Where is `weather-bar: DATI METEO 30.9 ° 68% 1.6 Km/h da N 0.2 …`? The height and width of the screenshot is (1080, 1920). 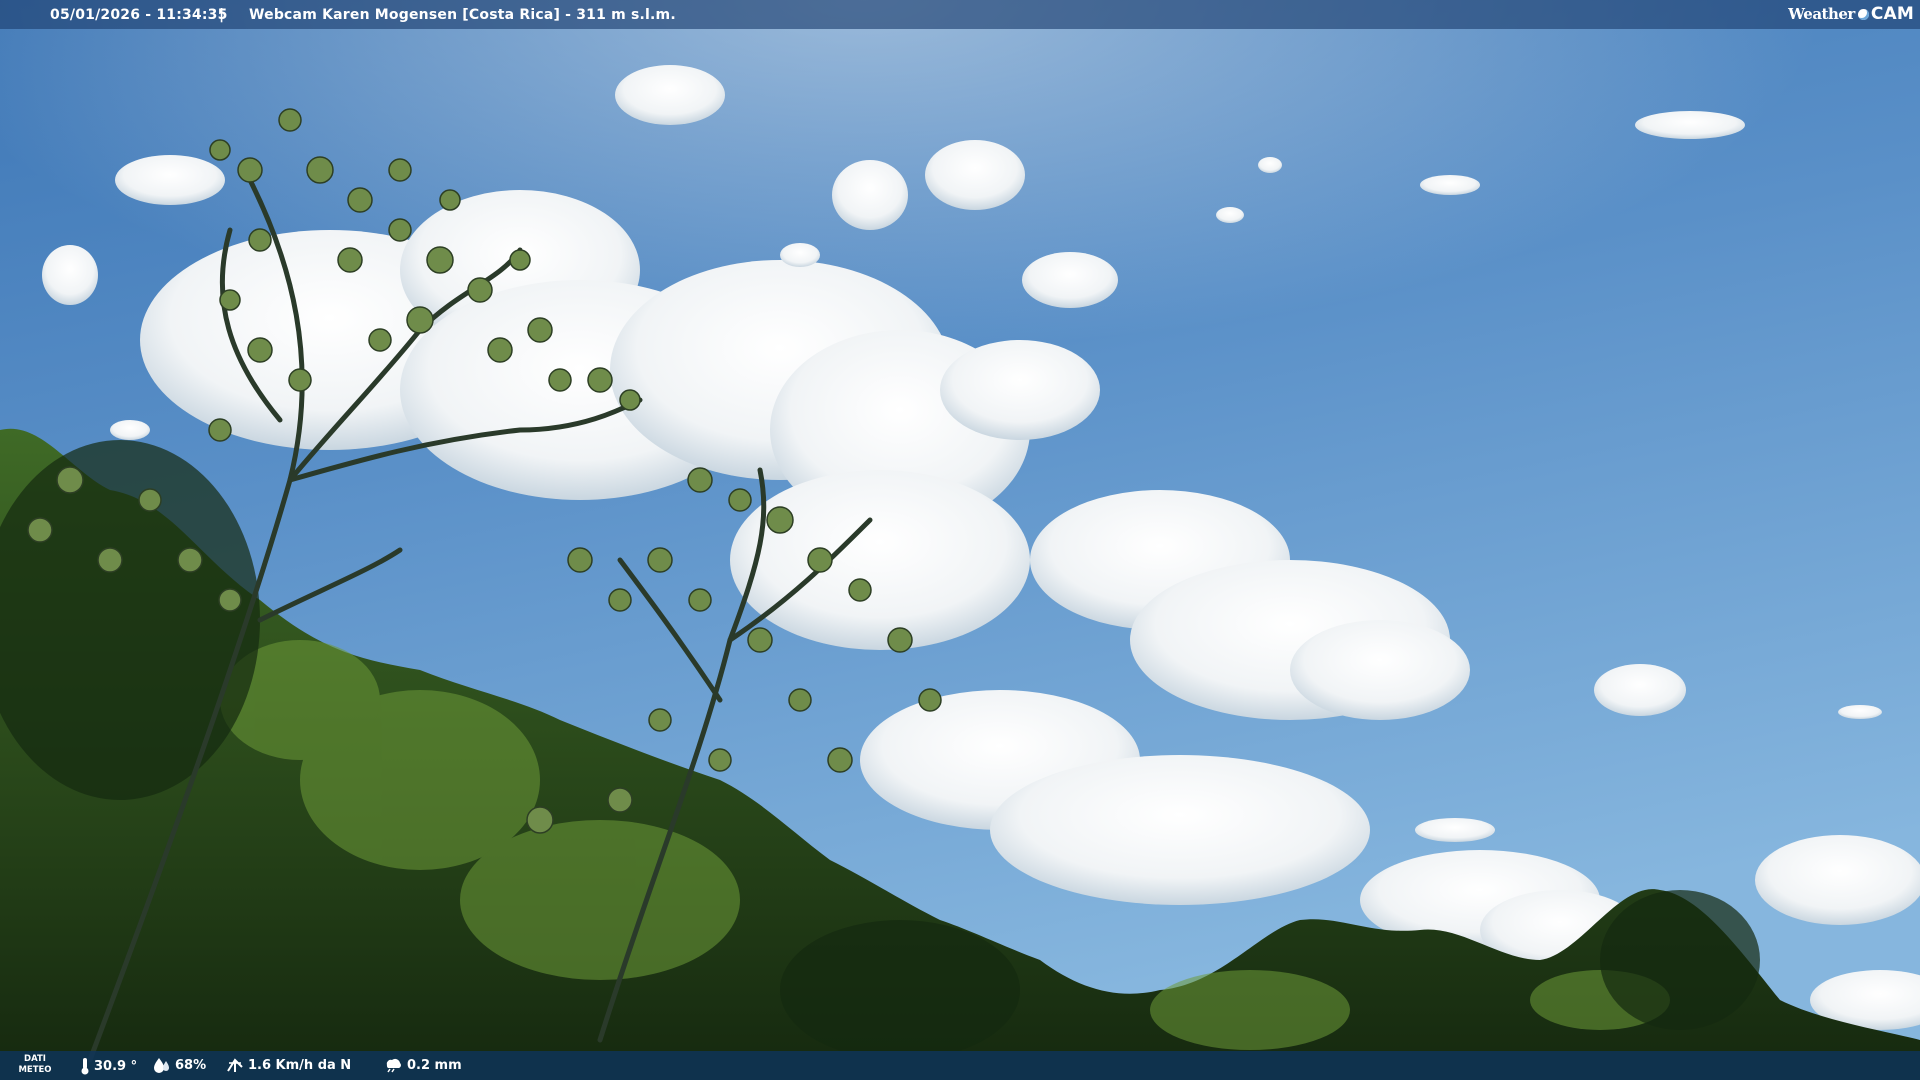 weather-bar: DATI METEO 30.9 ° 68% 1.6 Km/h da N 0.2 … is located at coordinates (960, 1065).